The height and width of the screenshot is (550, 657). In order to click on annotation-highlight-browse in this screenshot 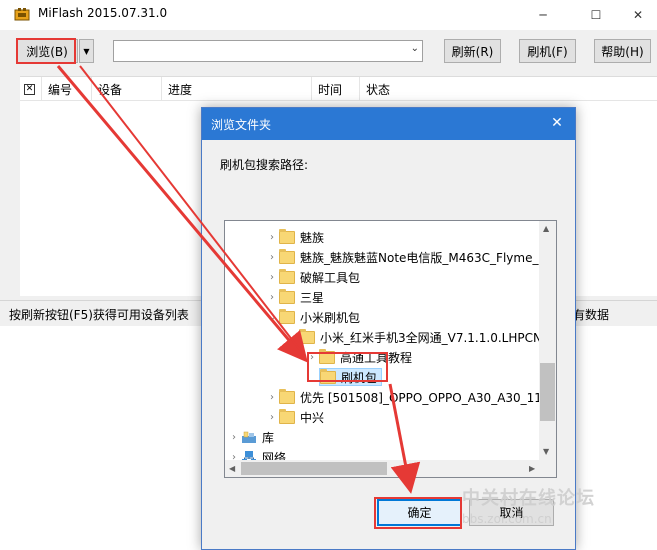, I will do `click(46, 51)`.